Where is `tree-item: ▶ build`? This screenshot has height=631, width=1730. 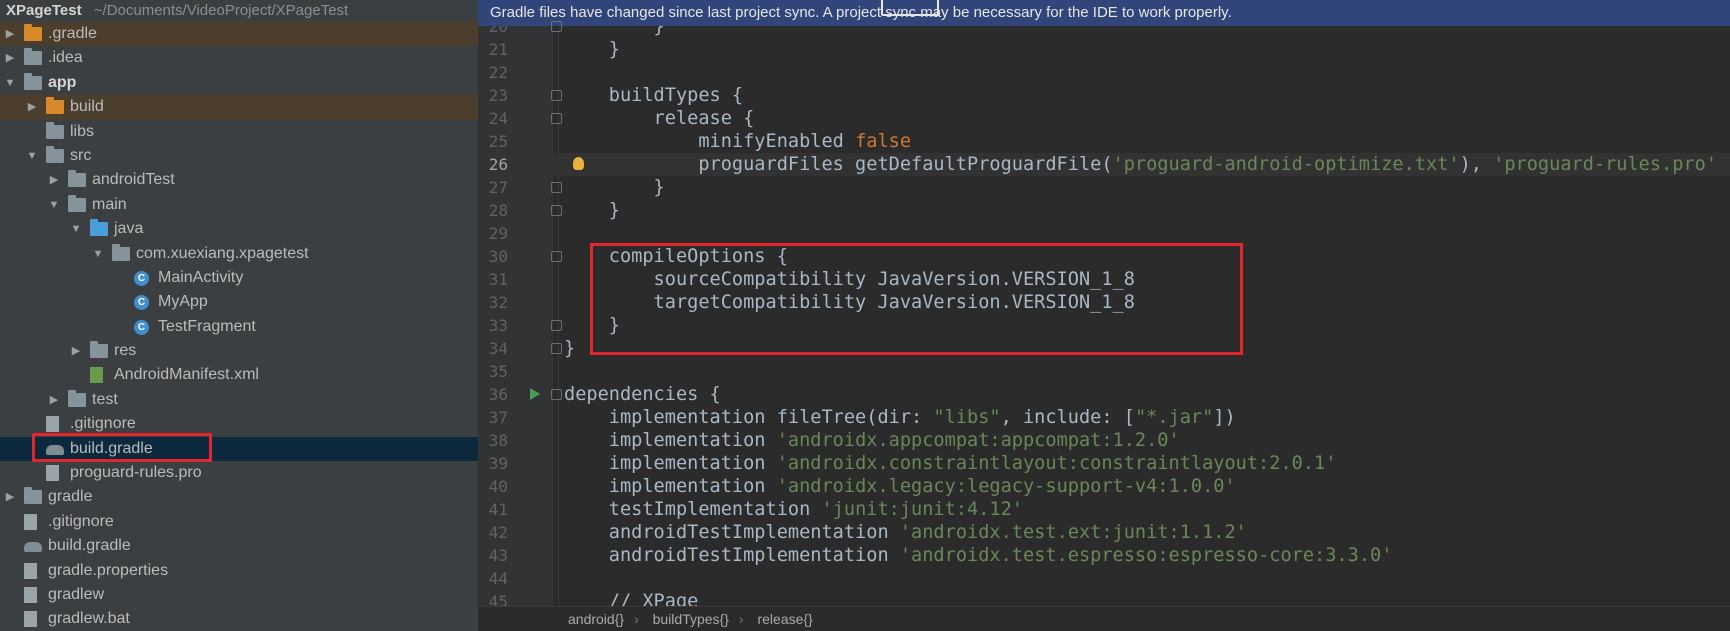
tree-item: ▶ build is located at coordinates (239, 107).